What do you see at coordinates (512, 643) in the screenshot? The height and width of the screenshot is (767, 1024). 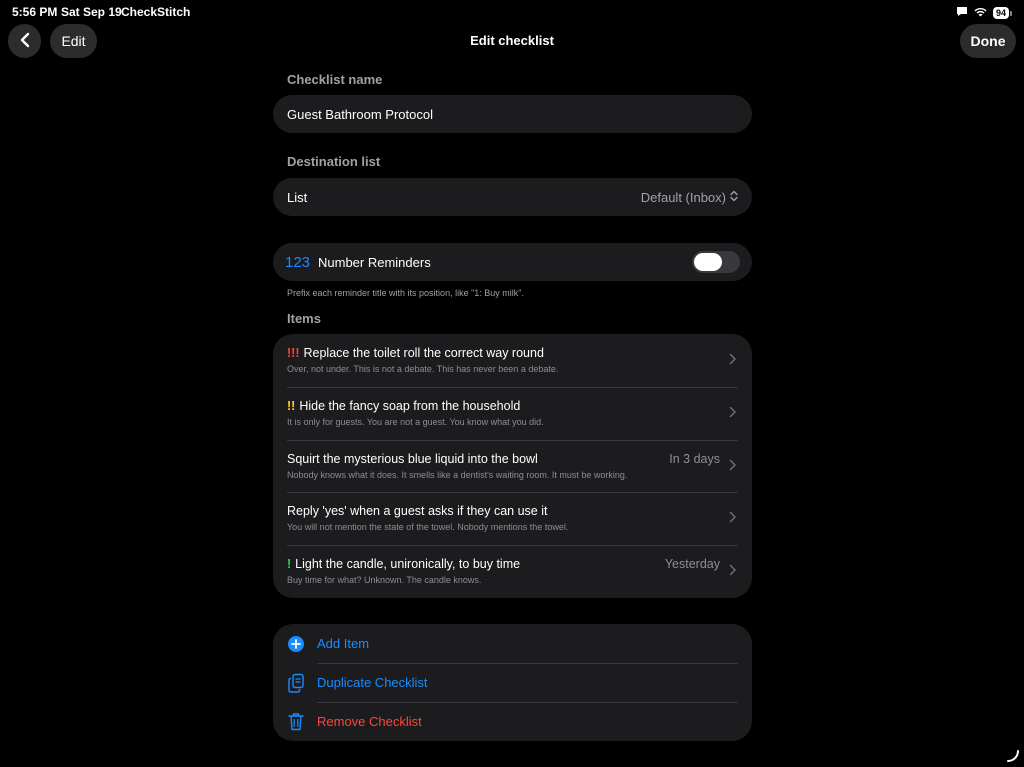 I see `add-item-button: Add Item` at bounding box center [512, 643].